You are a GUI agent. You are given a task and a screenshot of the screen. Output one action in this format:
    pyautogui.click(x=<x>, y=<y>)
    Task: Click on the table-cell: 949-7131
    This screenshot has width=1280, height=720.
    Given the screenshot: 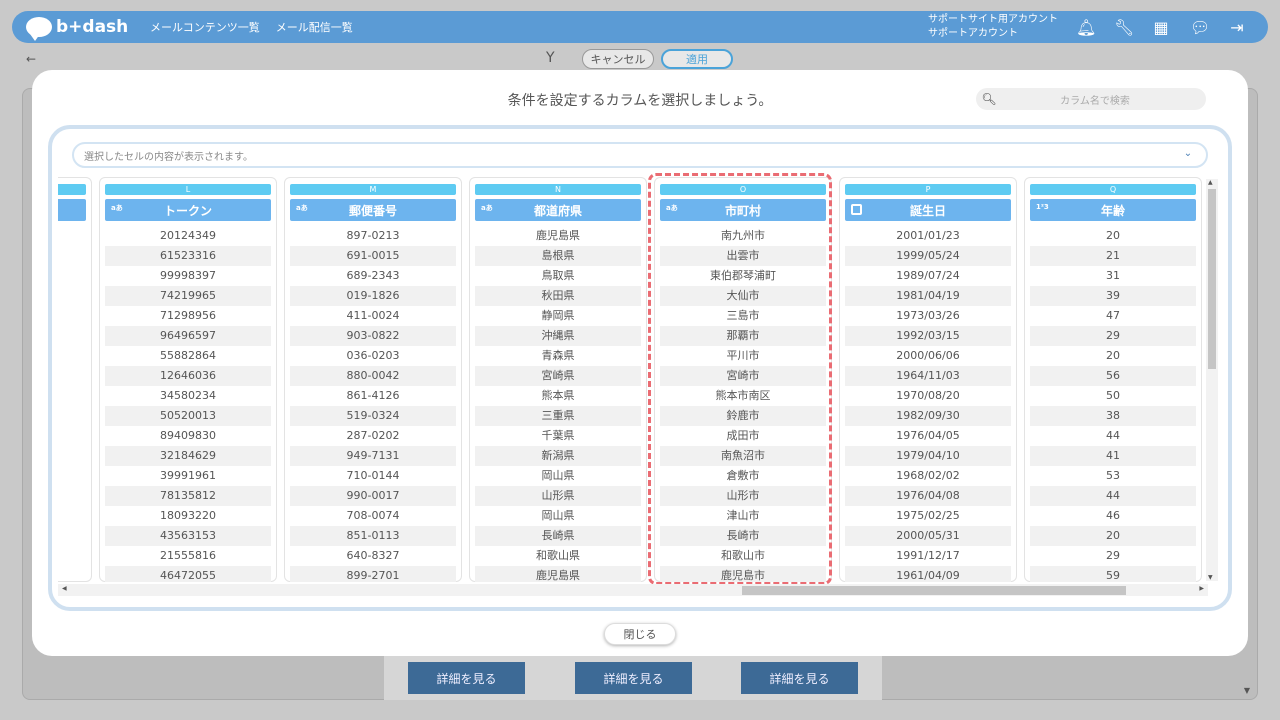 What is the action you would take?
    pyautogui.click(x=373, y=456)
    